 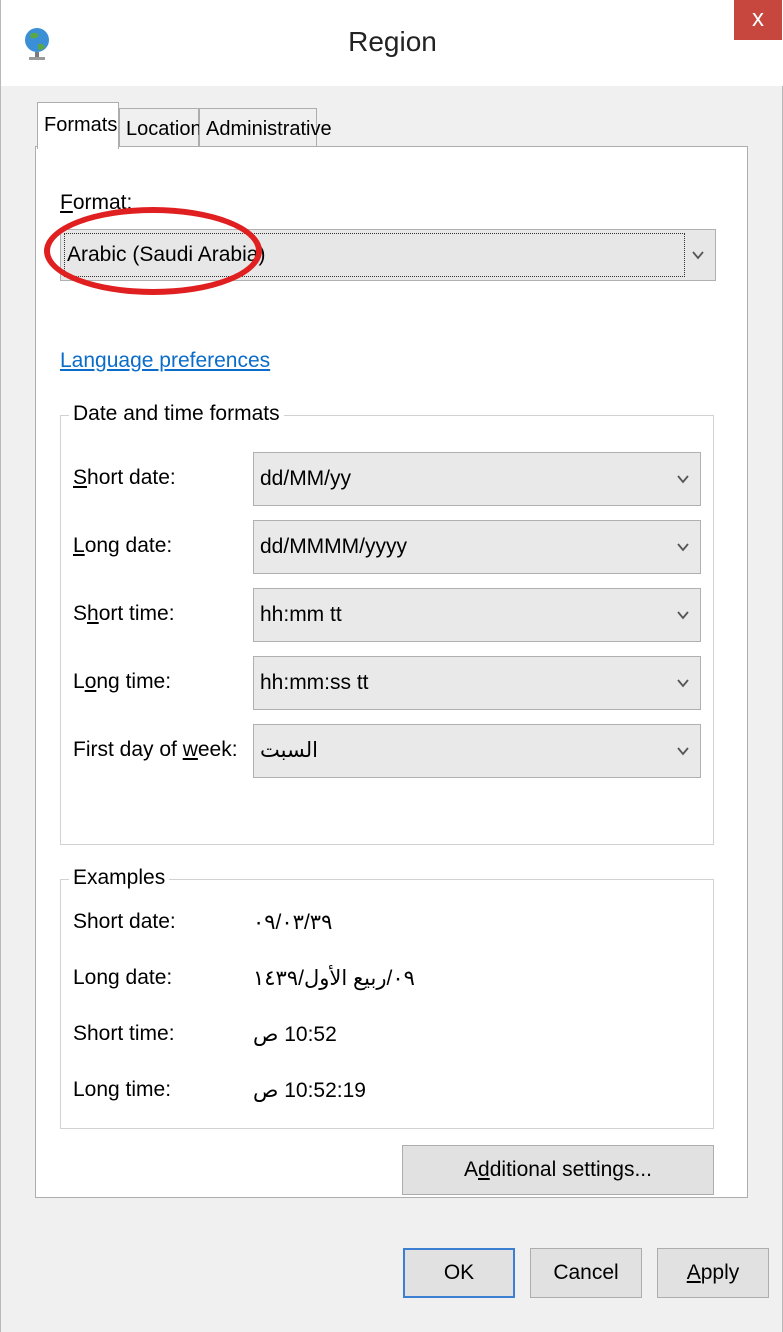 I want to click on tab-formats: Formats, so click(x=78, y=125).